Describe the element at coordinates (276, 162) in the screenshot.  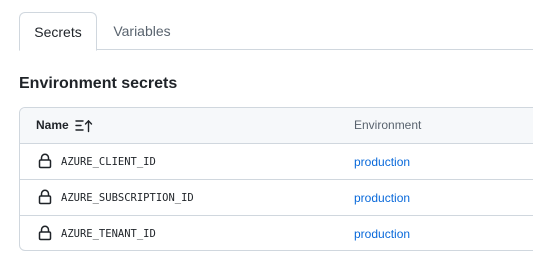
I see `table-row: AZURE_CLIENT_ID production` at that location.